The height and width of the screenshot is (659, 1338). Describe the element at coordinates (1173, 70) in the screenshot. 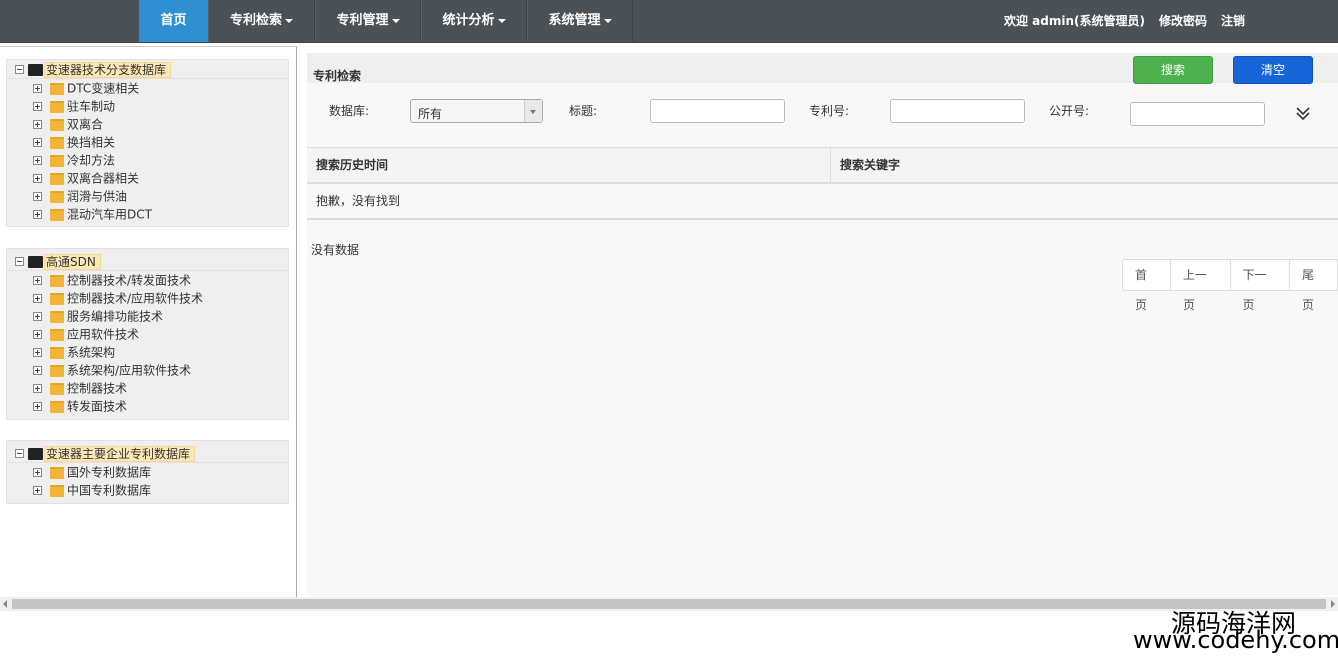

I see `search-button: 搜索` at that location.